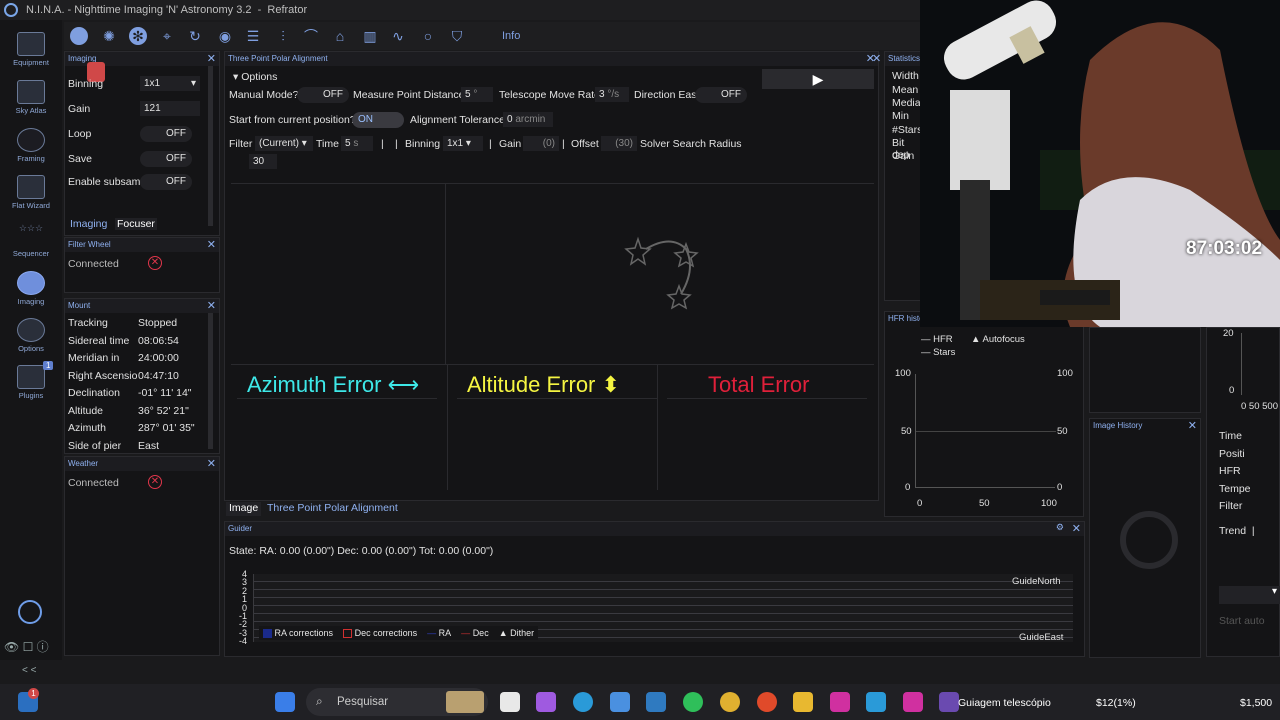 This screenshot has height=720, width=1280. I want to click on rotator-icon: ↻, so click(195, 36).